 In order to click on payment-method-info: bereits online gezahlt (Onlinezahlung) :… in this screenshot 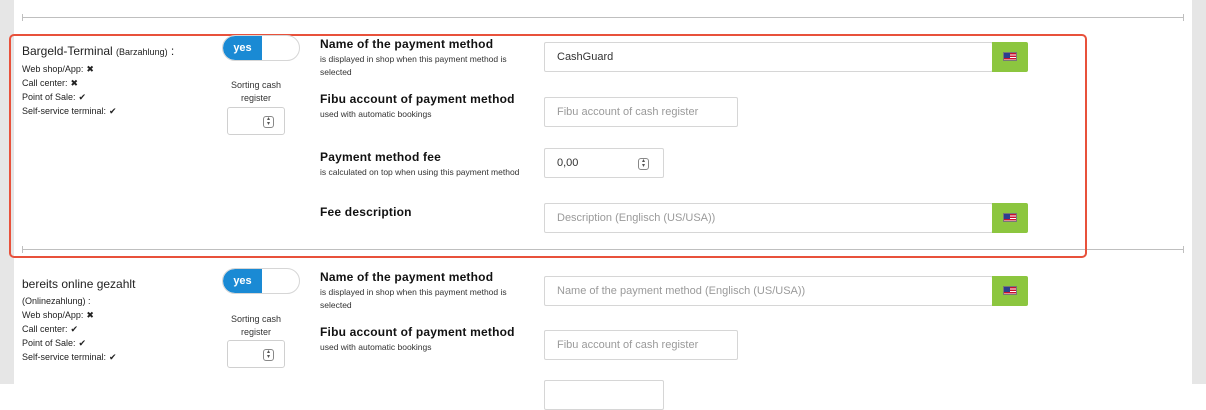, I will do `click(117, 320)`.